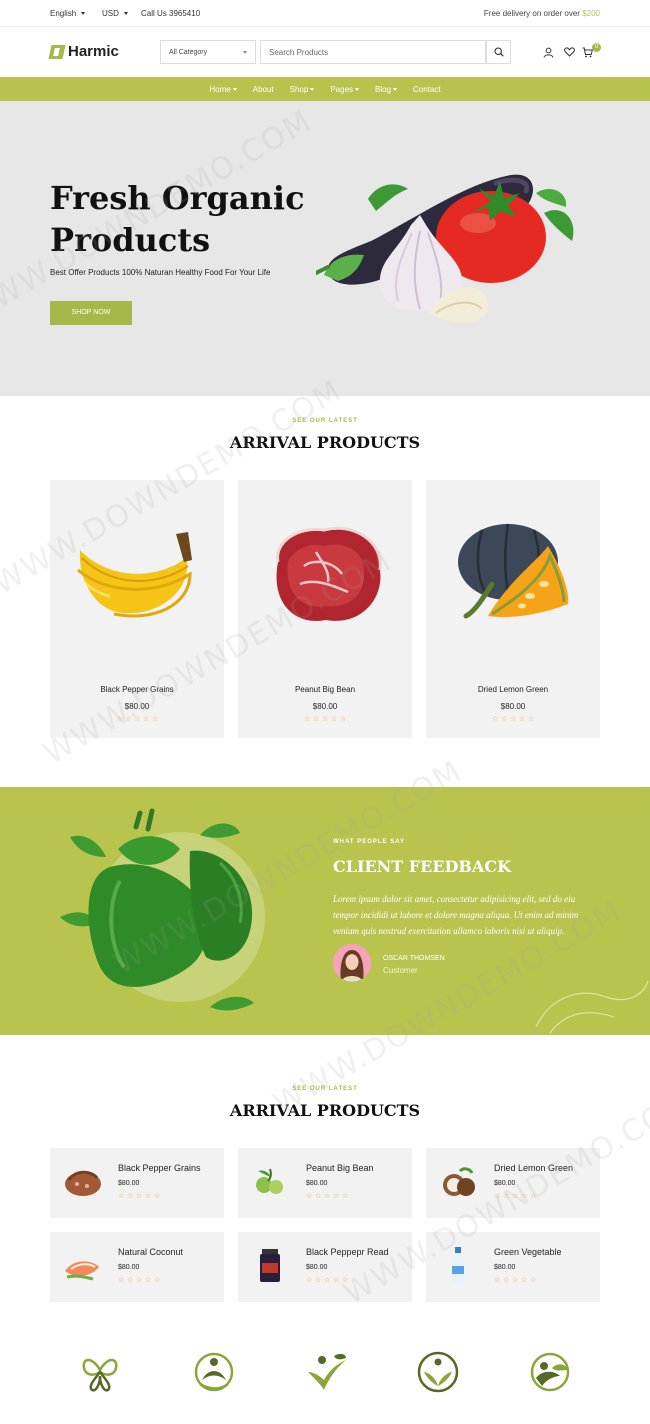 This screenshot has width=650, height=1424. Describe the element at coordinates (329, 573) in the screenshot. I see `meat-image` at that location.